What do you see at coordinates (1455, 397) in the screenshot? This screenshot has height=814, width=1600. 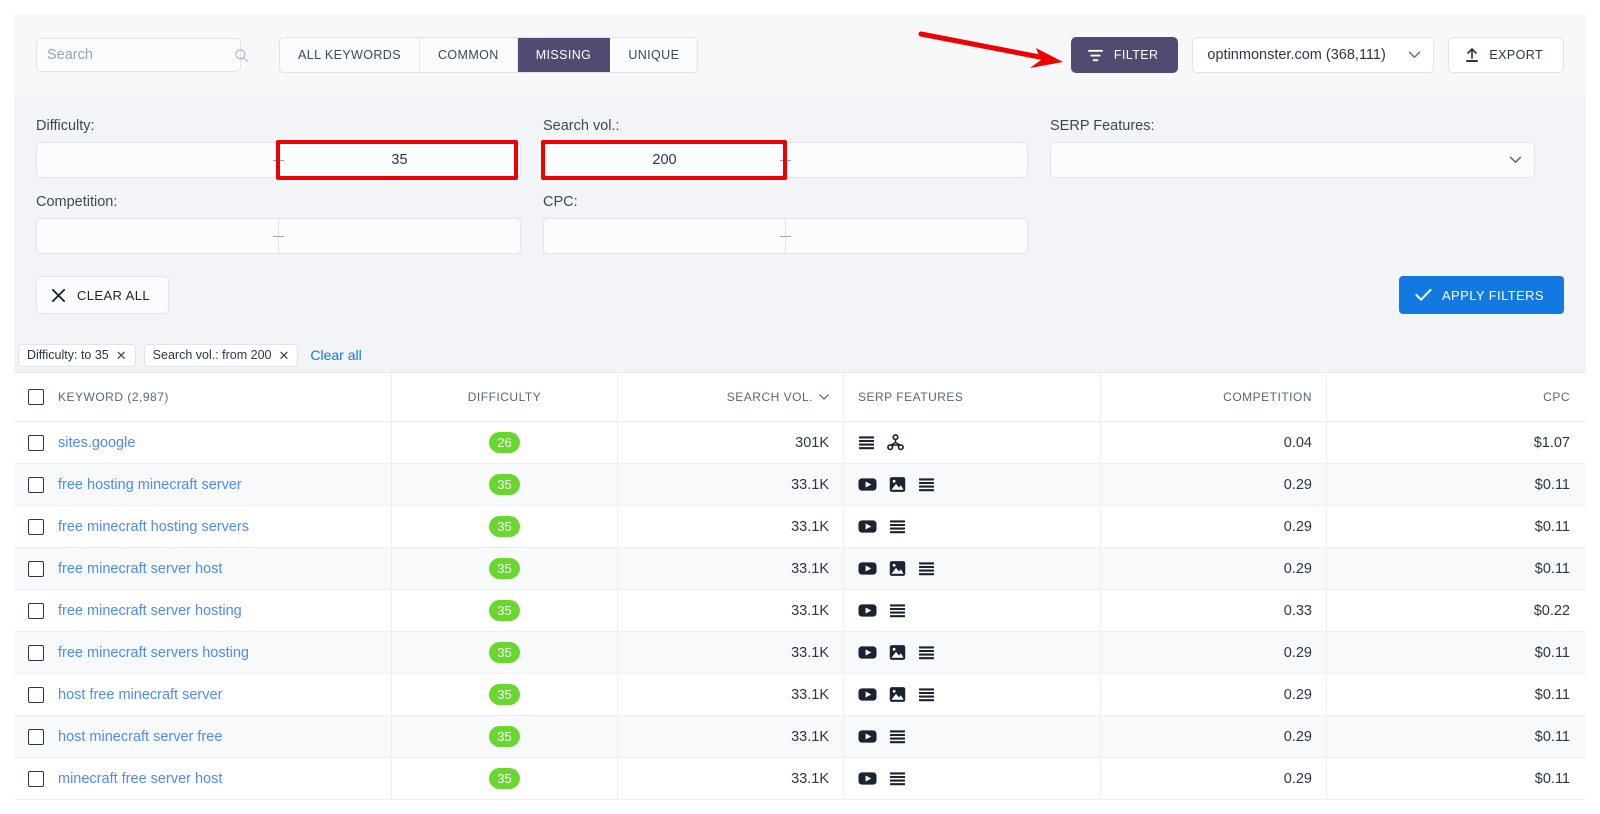 I see `header-cpc: CPC` at bounding box center [1455, 397].